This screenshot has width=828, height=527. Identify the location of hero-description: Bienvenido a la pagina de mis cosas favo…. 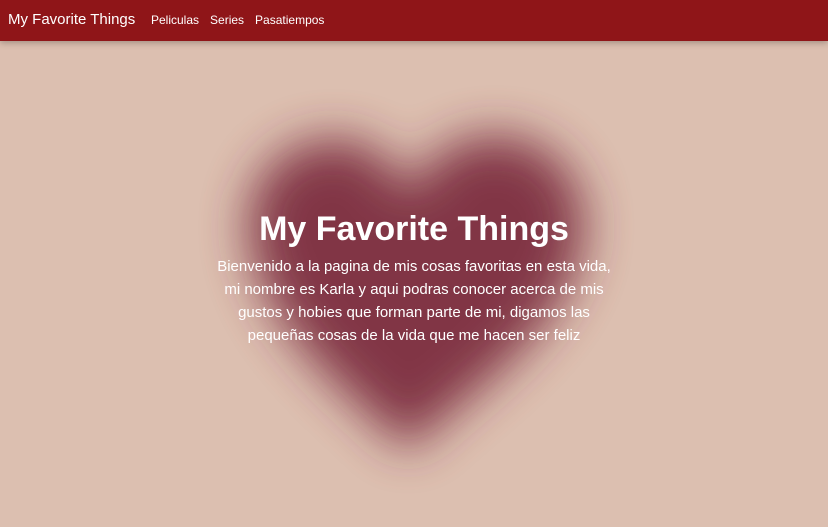
(414, 301).